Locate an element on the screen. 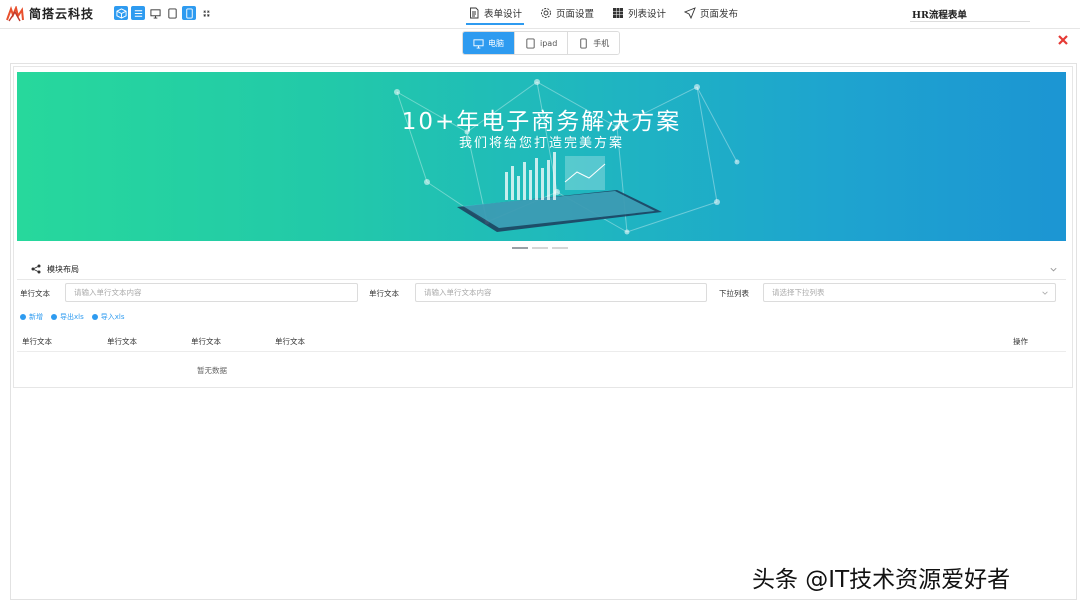 Image resolution: width=1080 pixels, height=608 pixels. cube-icon is located at coordinates (121, 13).